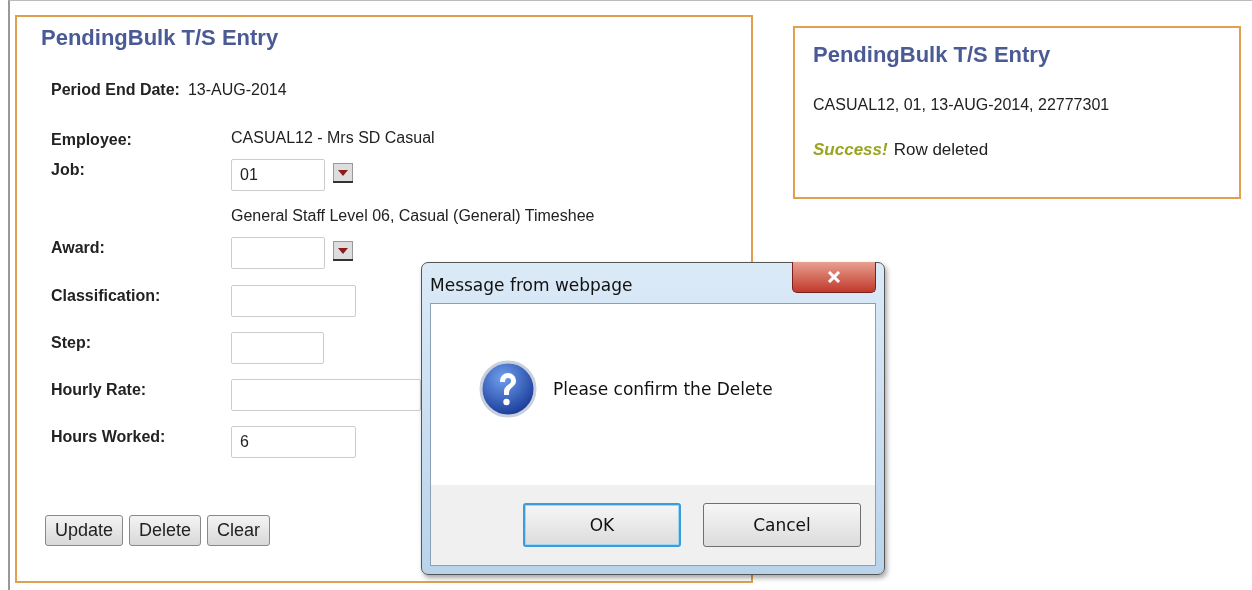 Image resolution: width=1252 pixels, height=590 pixels. I want to click on input-field: 6, so click(293, 442).